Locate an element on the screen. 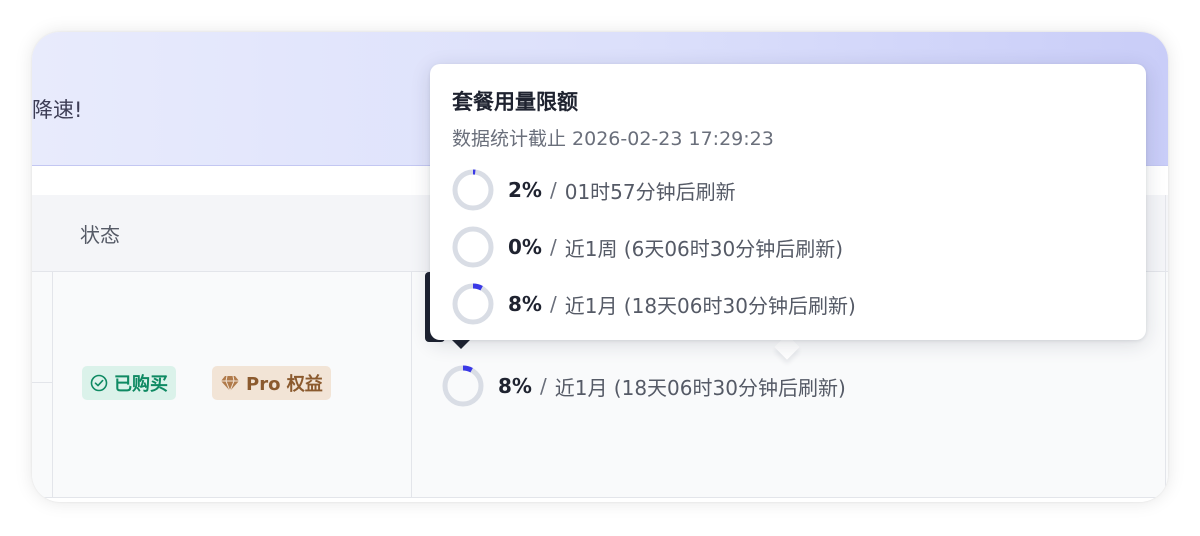 The width and height of the screenshot is (1200, 536). usage-item-monthly: 8% / 近1月 (18天06时30分钟后刷新) is located at coordinates (654, 304).